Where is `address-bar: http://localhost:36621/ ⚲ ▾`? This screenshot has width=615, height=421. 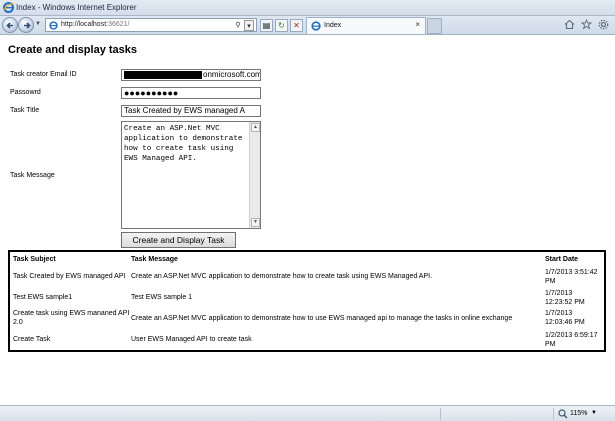 address-bar: http://localhost:36621/ ⚲ ▾ is located at coordinates (151, 25).